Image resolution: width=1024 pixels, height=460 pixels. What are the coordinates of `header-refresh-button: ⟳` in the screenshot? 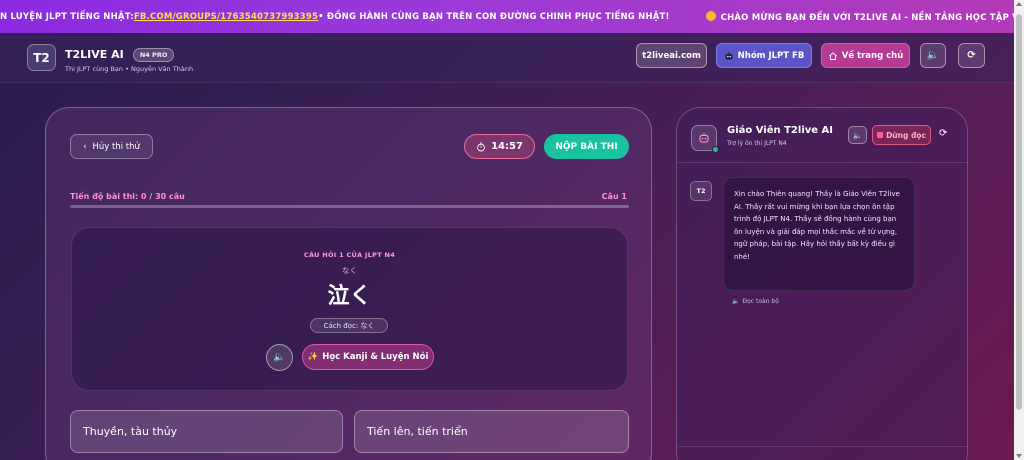 It's located at (971, 55).